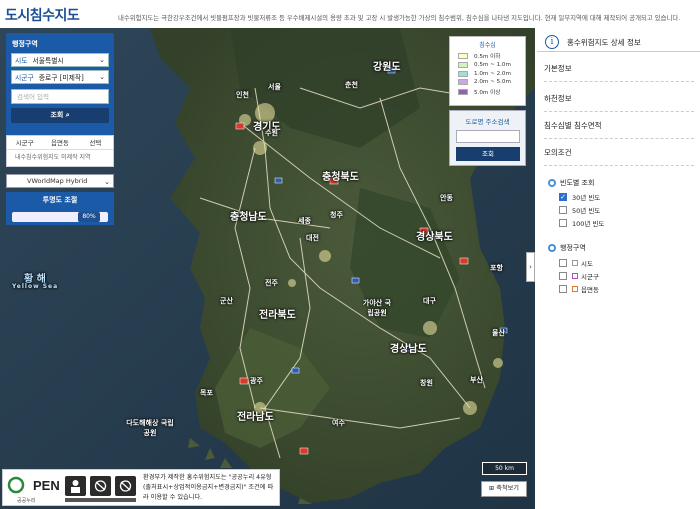 Image resolution: width=700 pixels, height=509 pixels. Describe the element at coordinates (586, 211) in the screenshot. I see `freq-label: 50년 빈도` at that location.